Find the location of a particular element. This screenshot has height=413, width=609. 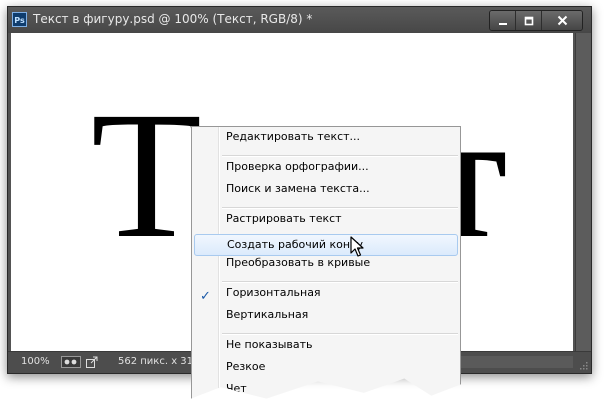

menu-item-antialias-crisp: Чет is located at coordinates (326, 390).